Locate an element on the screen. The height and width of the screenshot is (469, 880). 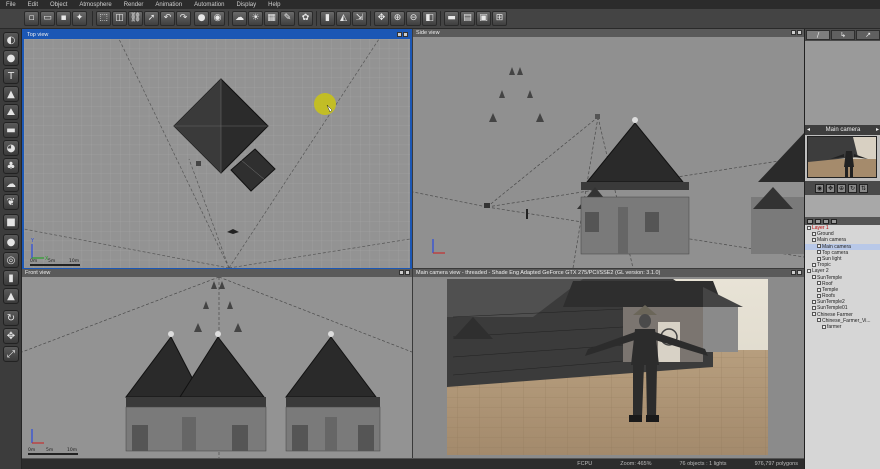
toolbar-divider is located at coordinates (228, 18).